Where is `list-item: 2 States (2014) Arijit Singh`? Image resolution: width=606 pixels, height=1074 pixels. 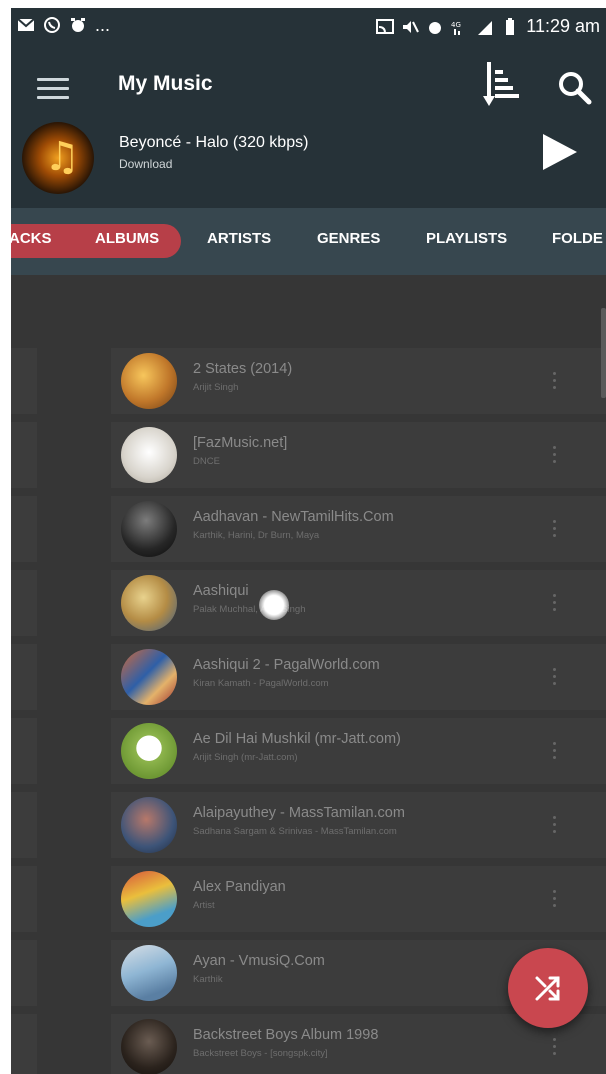 list-item: 2 States (2014) Arijit Singh is located at coordinates (308, 381).